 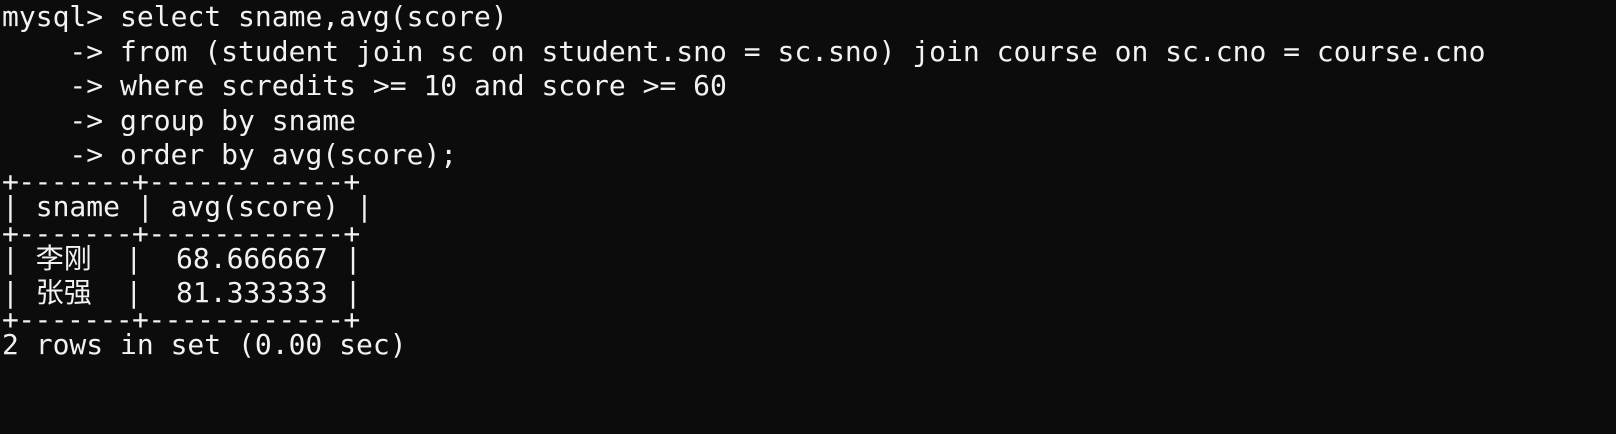 I want to click on query-line-4: -> group by sname, so click(x=809, y=121).